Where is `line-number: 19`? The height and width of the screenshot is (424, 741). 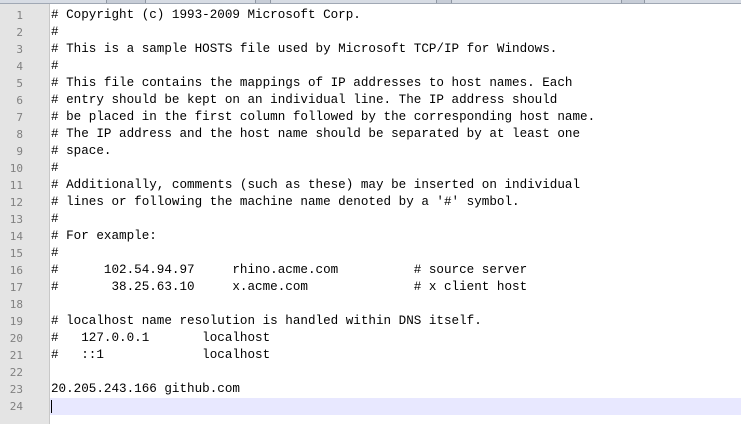
line-number: 19 is located at coordinates (16, 321).